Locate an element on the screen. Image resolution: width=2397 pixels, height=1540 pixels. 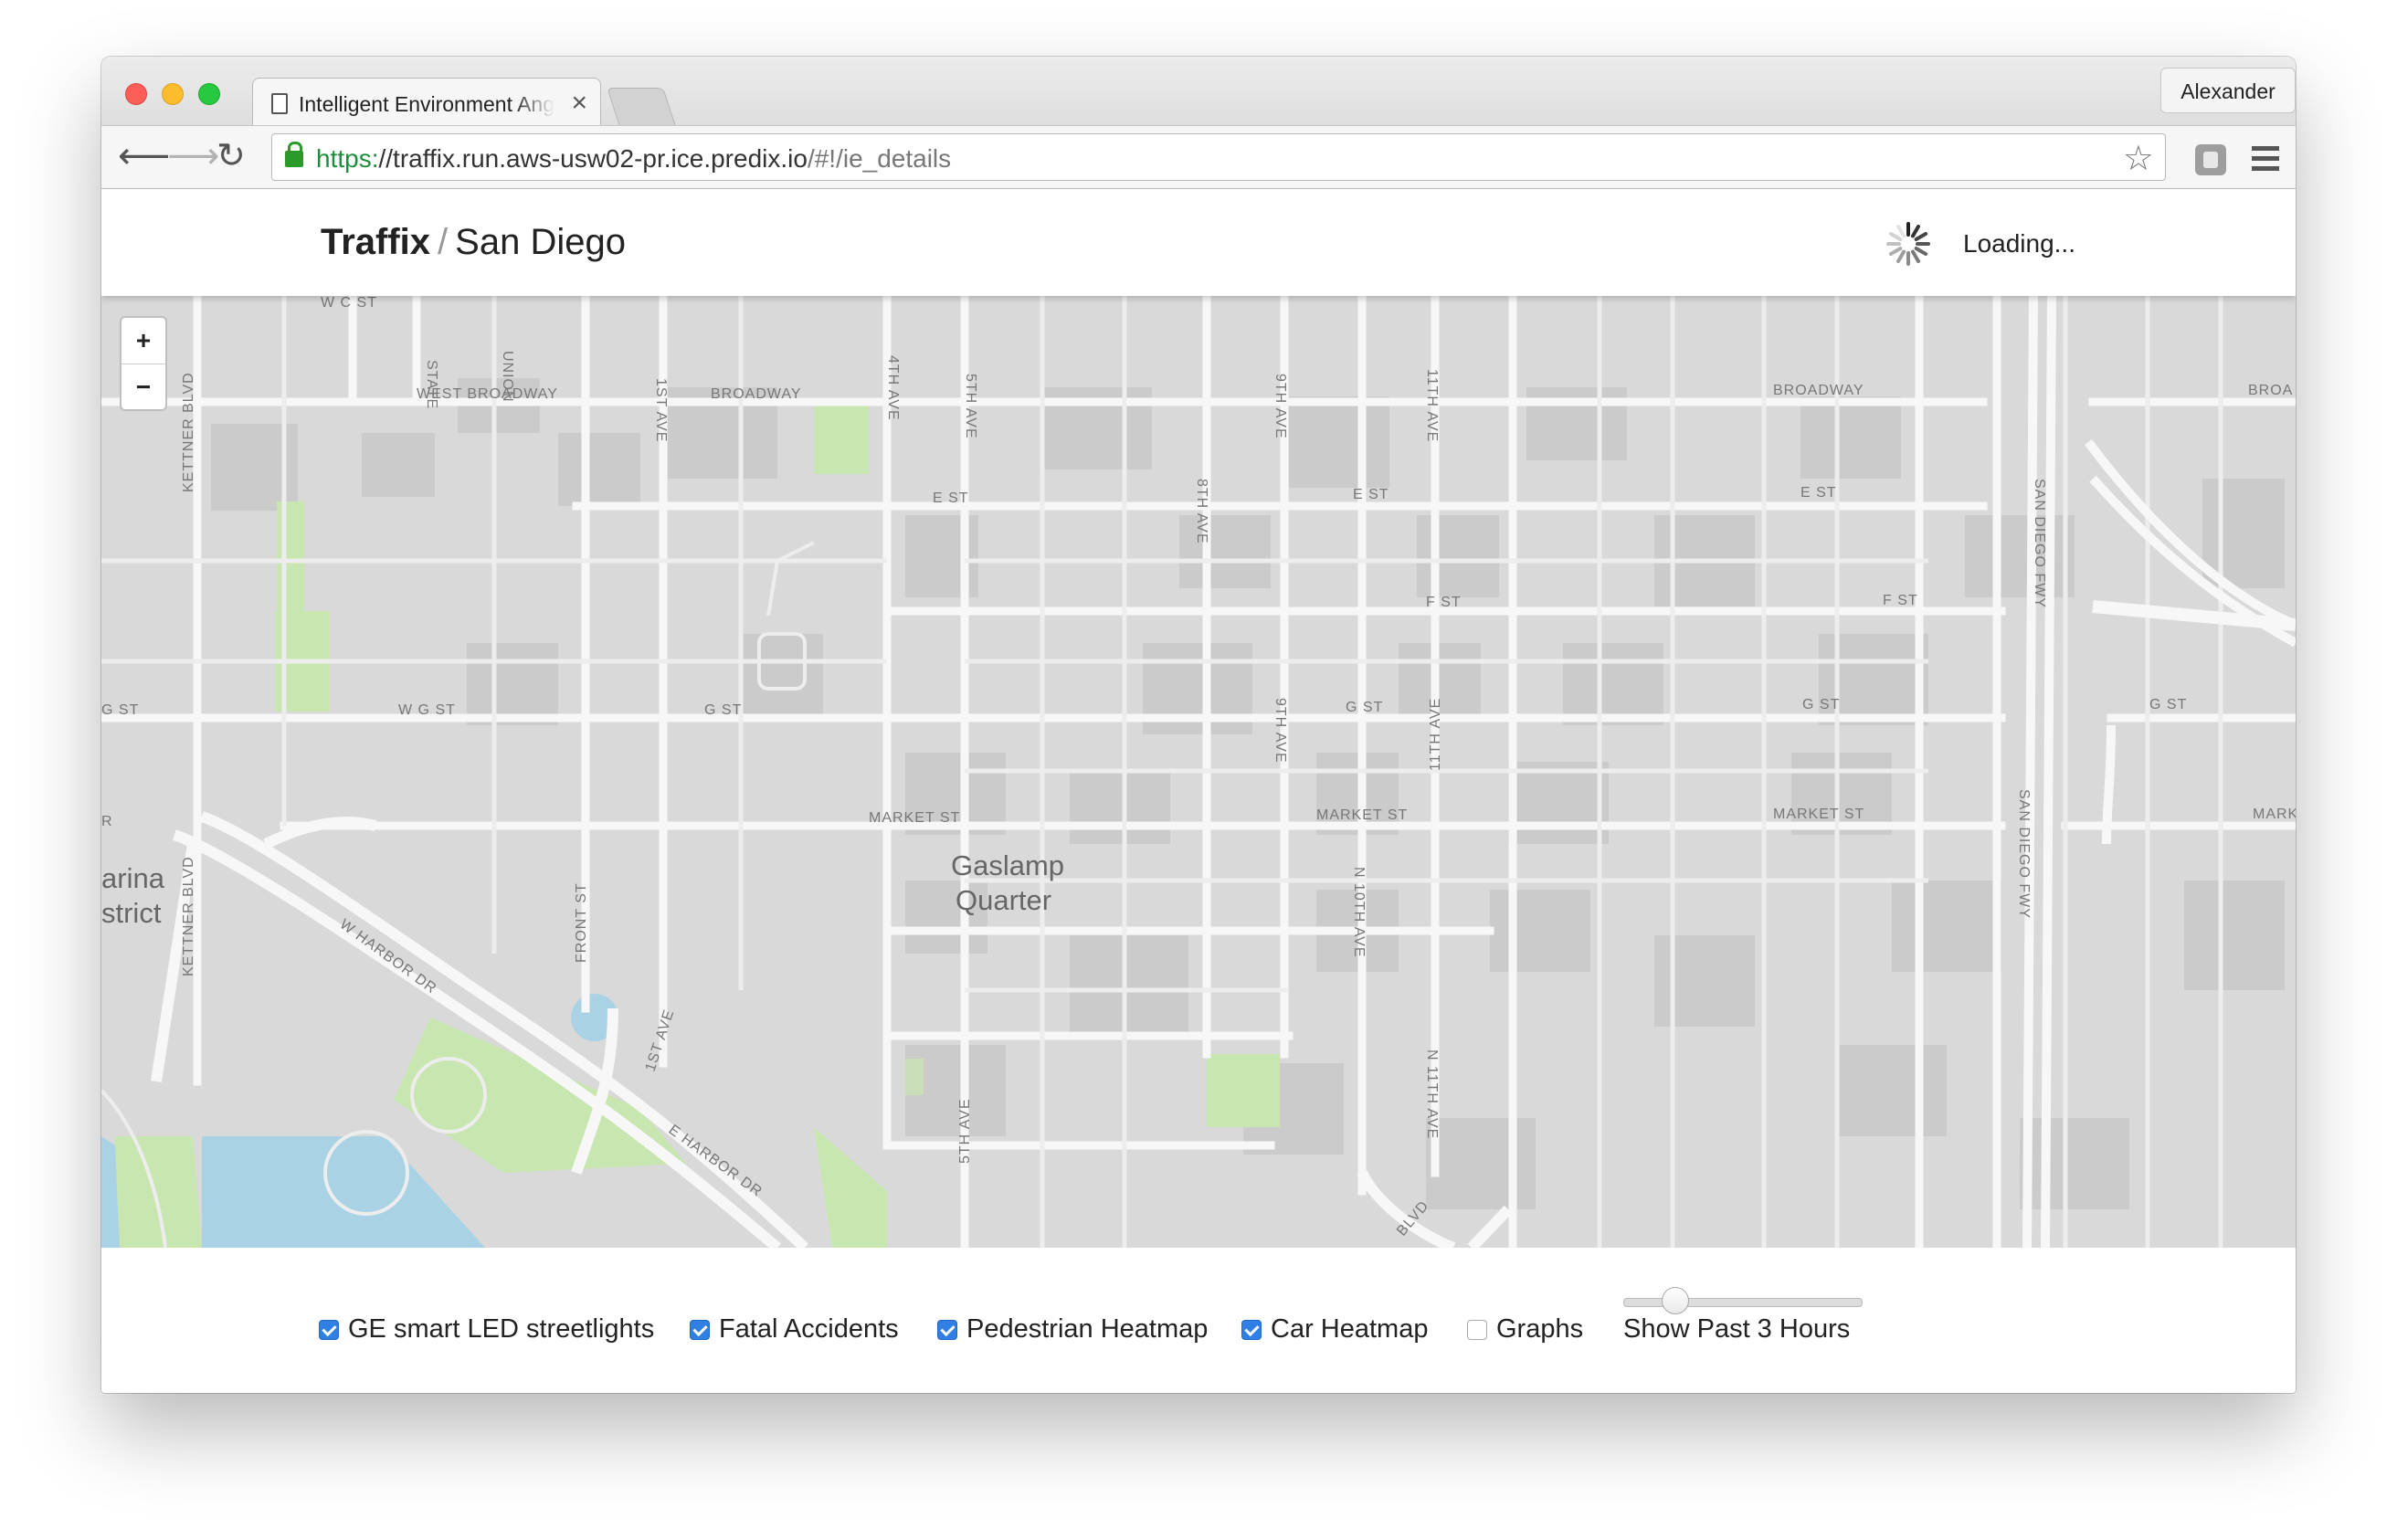
new-tab-button is located at coordinates (641, 107).